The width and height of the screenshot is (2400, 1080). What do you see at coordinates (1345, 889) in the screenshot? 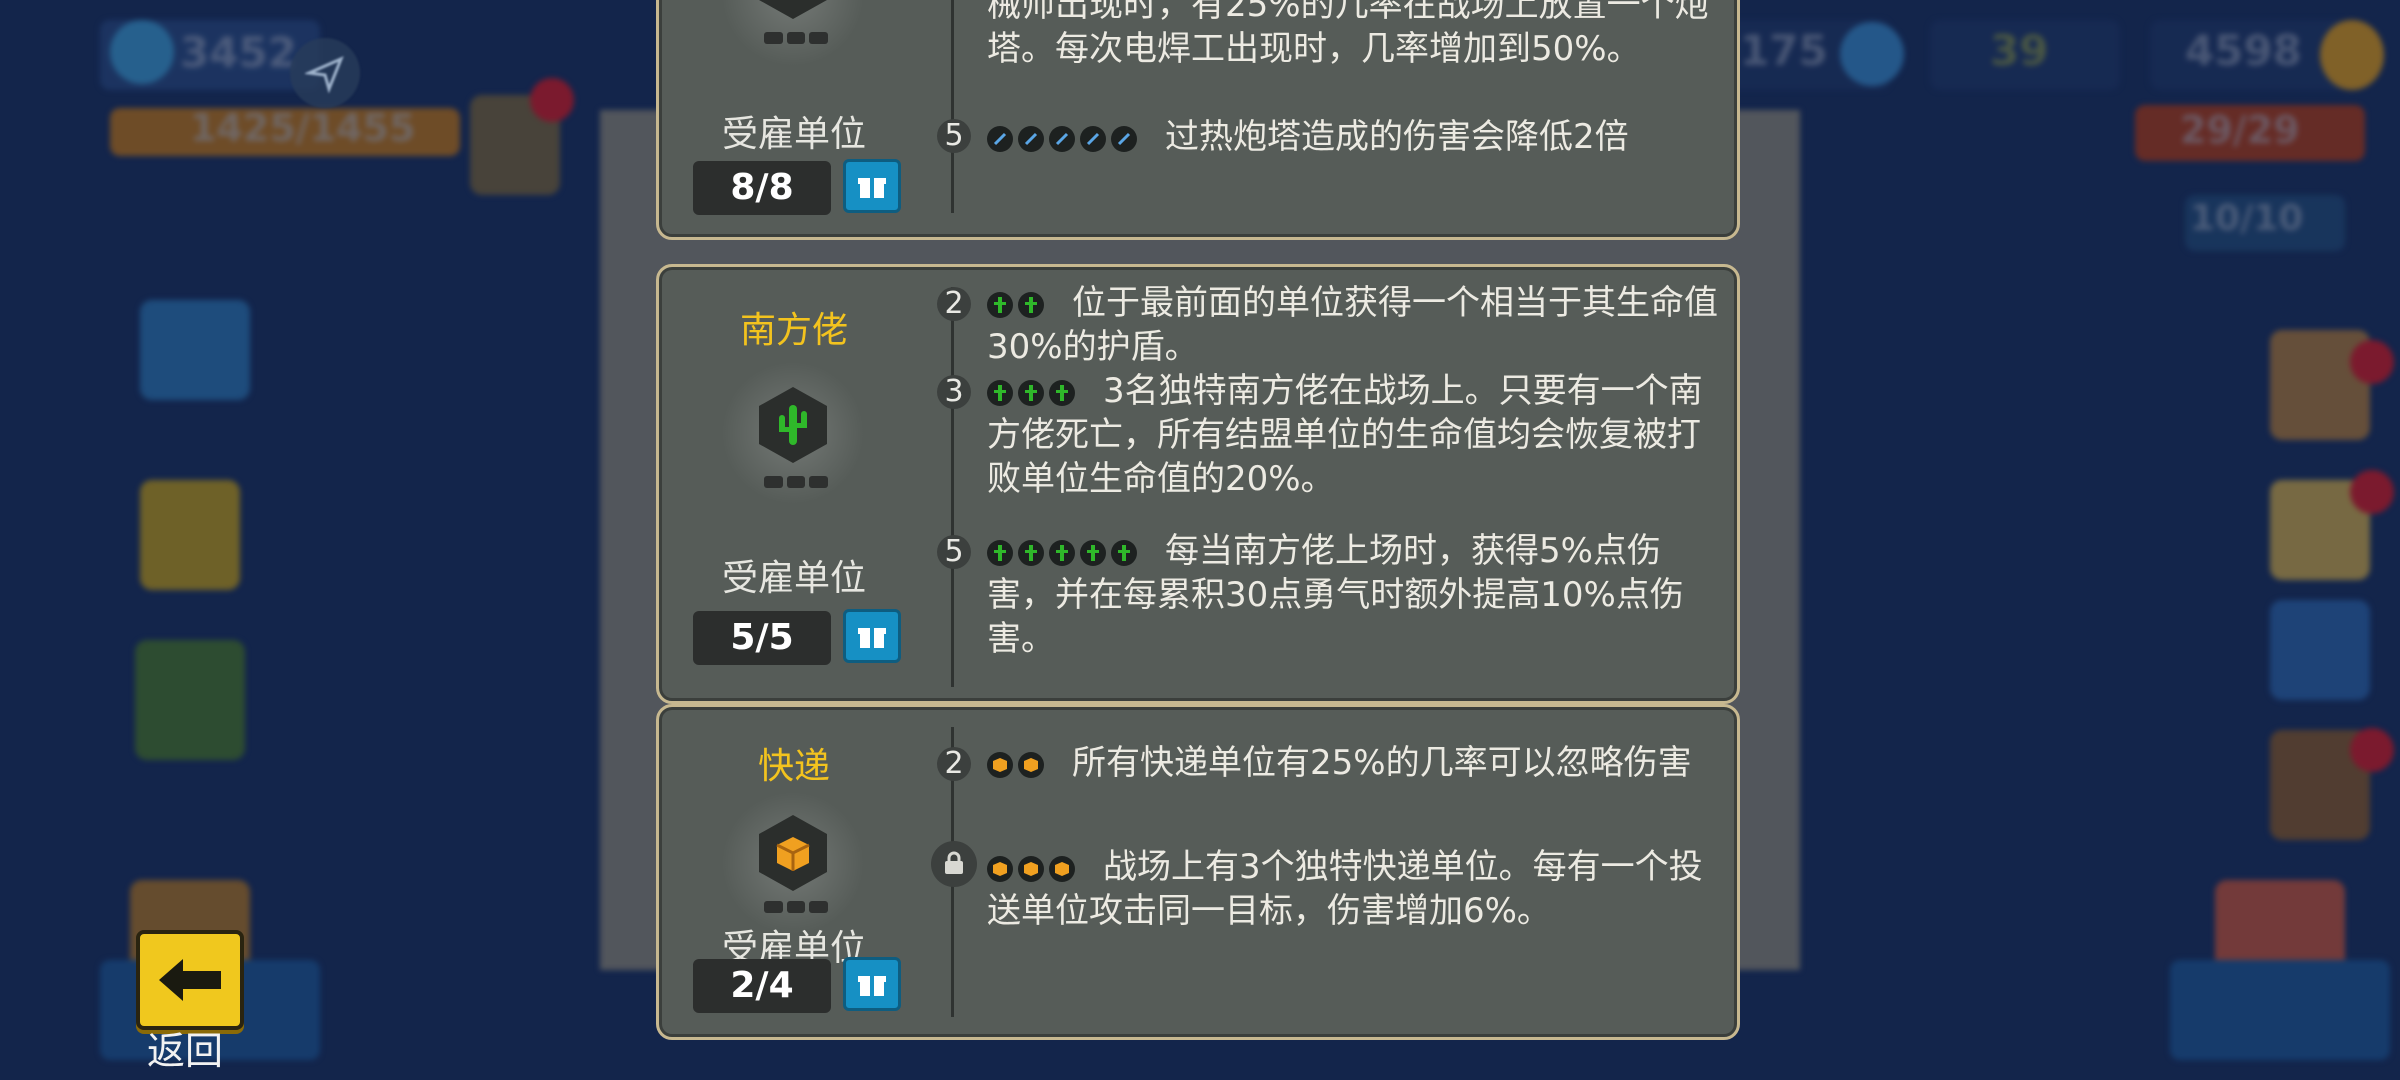
I see `tier-description: 战场上有3个独特快递单位。每有一个投送单位攻击同一目标，伤害增加6%。` at bounding box center [1345, 889].